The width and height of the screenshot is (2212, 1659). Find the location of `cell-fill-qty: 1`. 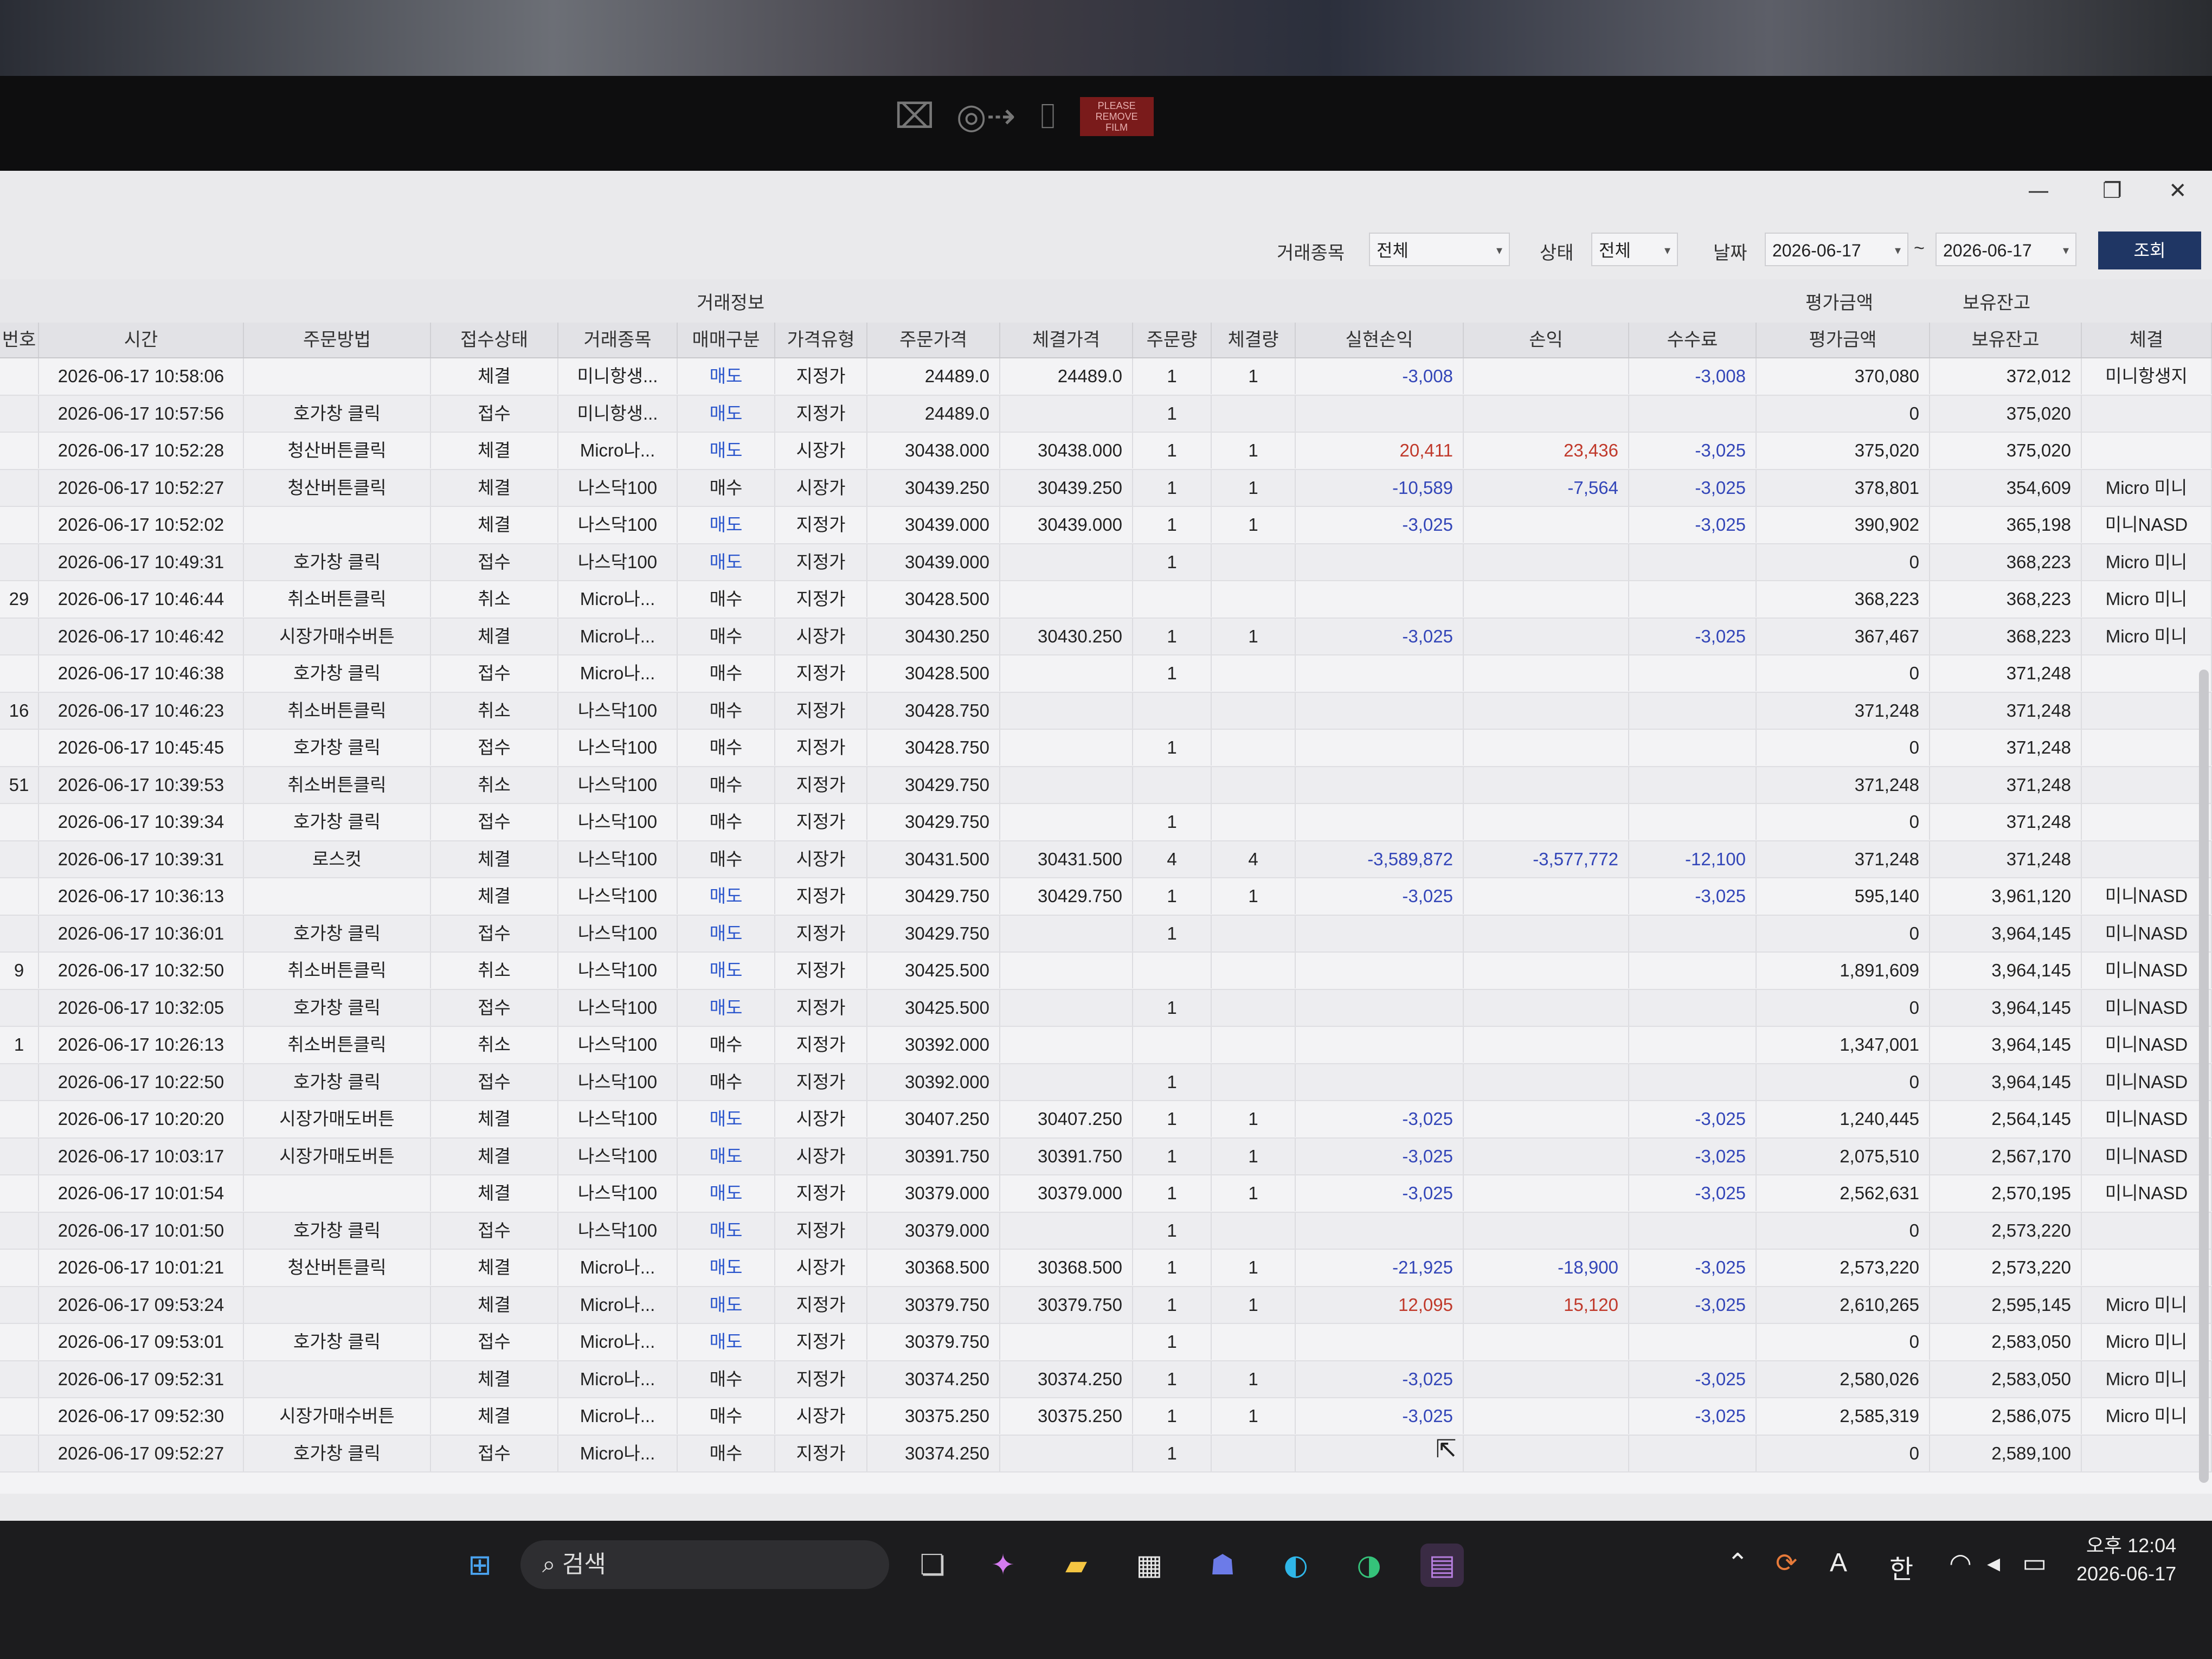

cell-fill-qty: 1 is located at coordinates (1254, 450).